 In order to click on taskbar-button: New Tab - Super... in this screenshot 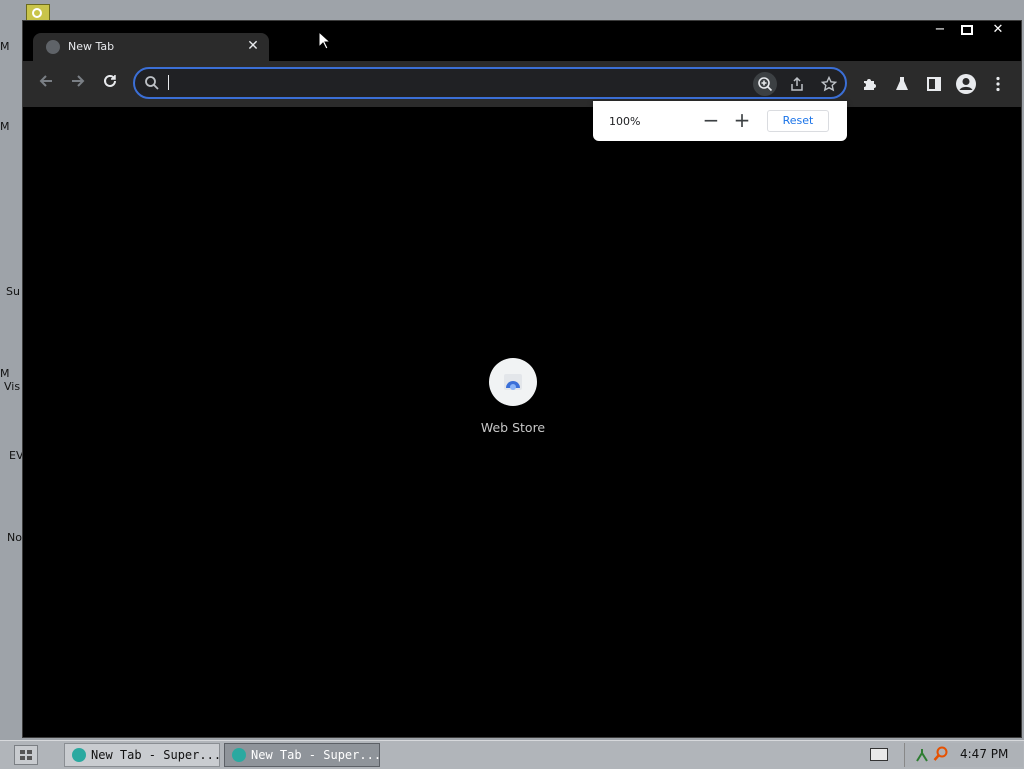, I will do `click(142, 755)`.